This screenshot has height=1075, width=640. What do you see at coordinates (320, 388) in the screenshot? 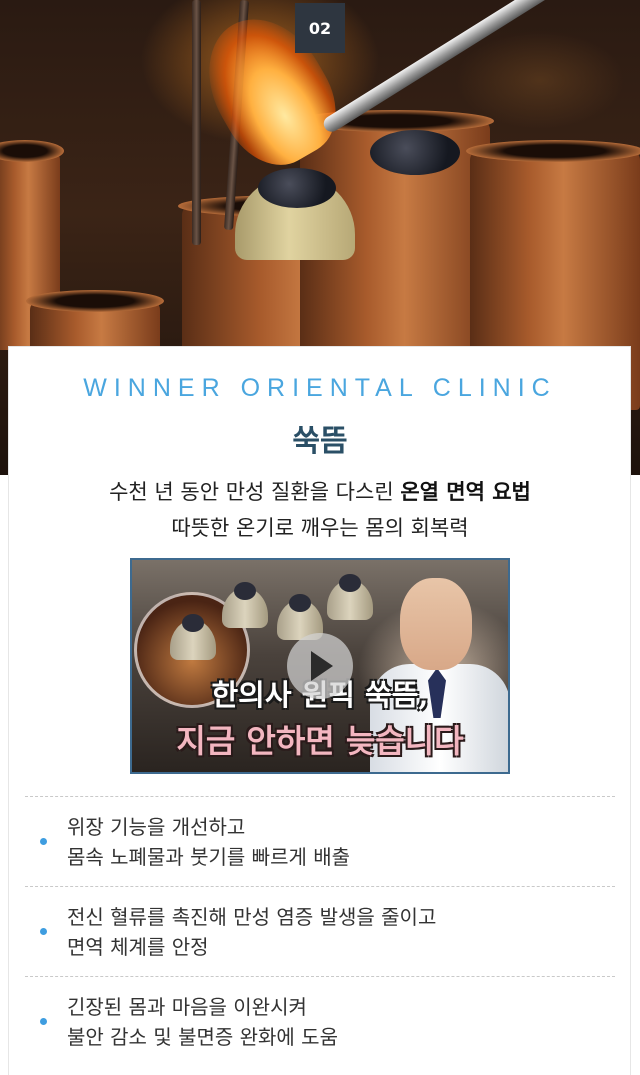
I see `clinic-name: WINNER ORIENTAL CLINIC` at bounding box center [320, 388].